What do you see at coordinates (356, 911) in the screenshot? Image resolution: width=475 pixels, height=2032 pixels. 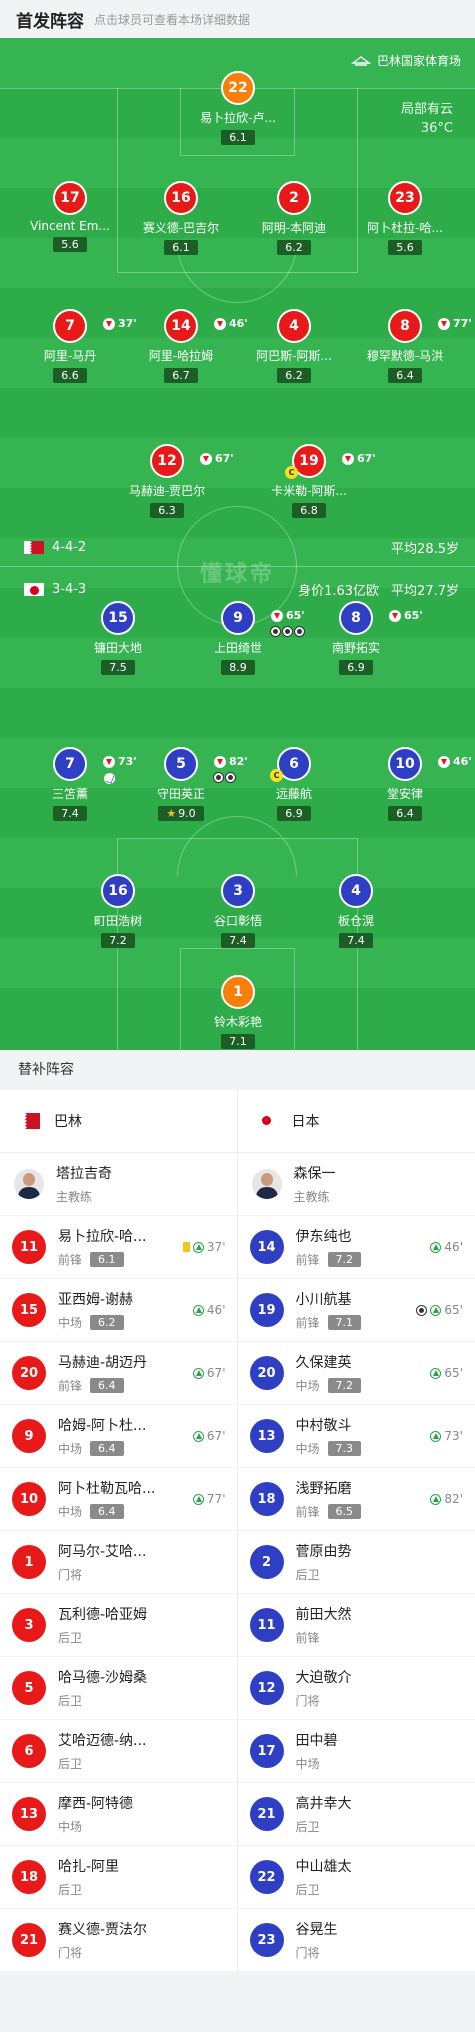 I see `away-player: 4板仓滉7.4` at bounding box center [356, 911].